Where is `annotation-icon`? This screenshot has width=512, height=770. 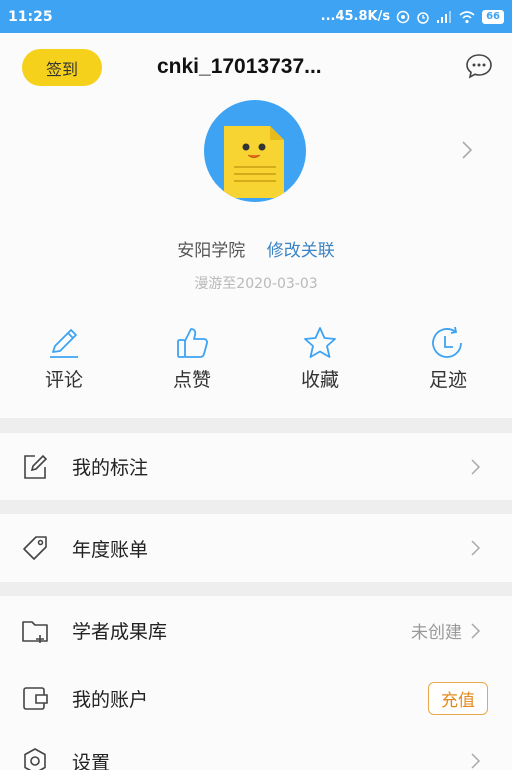 annotation-icon is located at coordinates (36, 466).